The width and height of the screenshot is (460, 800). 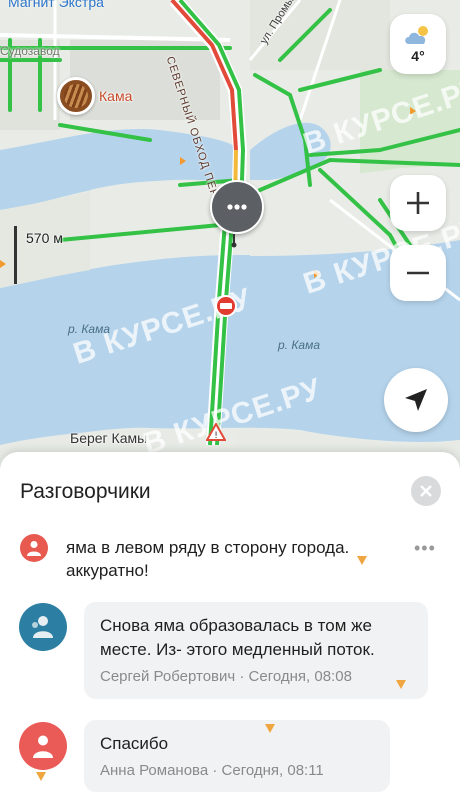 I want to click on minus-icon, so click(x=418, y=273).